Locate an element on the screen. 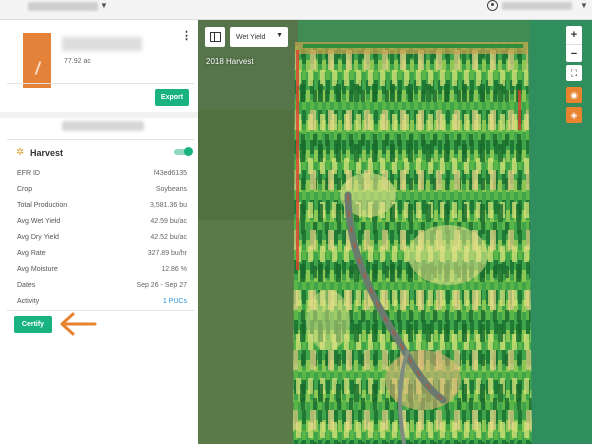 The image size is (592, 444). stat-row: Avg Wet Yield 42.59 bu/ac is located at coordinates (102, 221).